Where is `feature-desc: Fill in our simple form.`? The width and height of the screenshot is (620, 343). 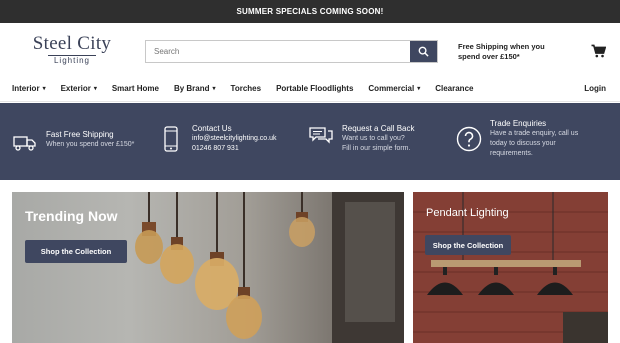
feature-desc: Fill in our simple form. is located at coordinates (376, 148).